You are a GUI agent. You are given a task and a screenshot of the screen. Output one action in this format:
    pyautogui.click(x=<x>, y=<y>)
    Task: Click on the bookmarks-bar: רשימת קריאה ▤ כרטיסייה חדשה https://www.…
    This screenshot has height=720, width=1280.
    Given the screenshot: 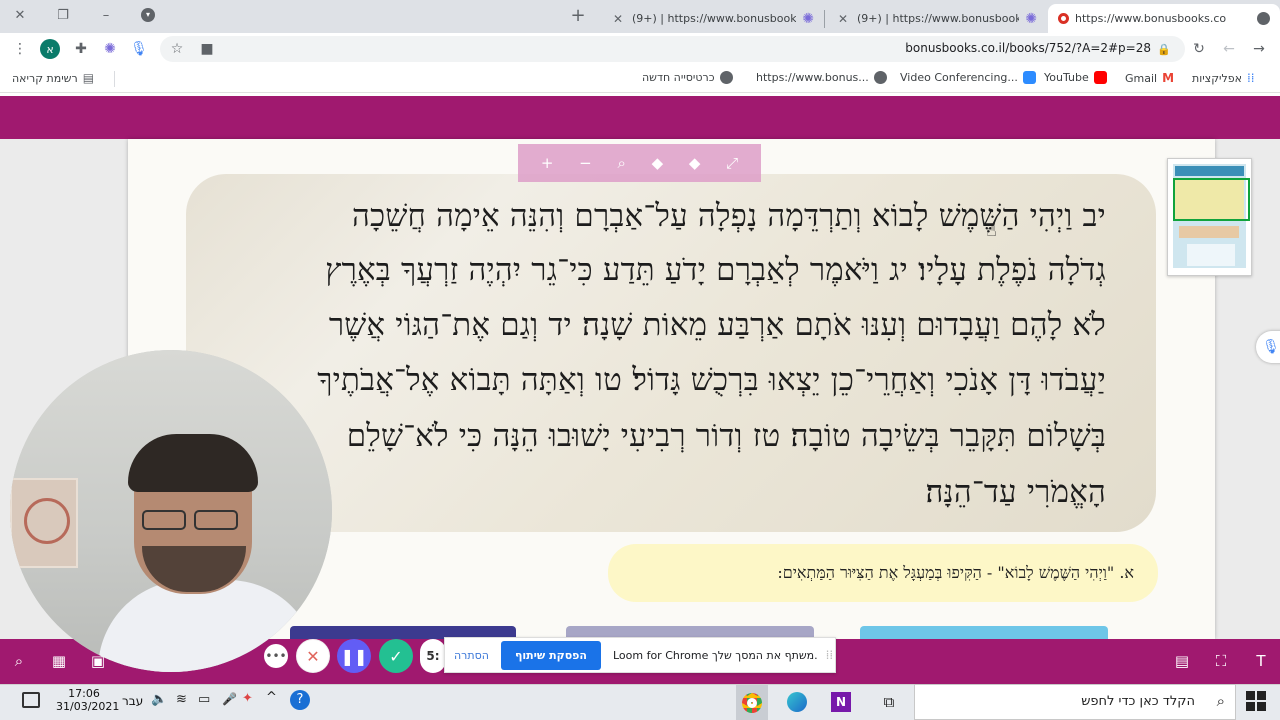 What is the action you would take?
    pyautogui.click(x=640, y=79)
    